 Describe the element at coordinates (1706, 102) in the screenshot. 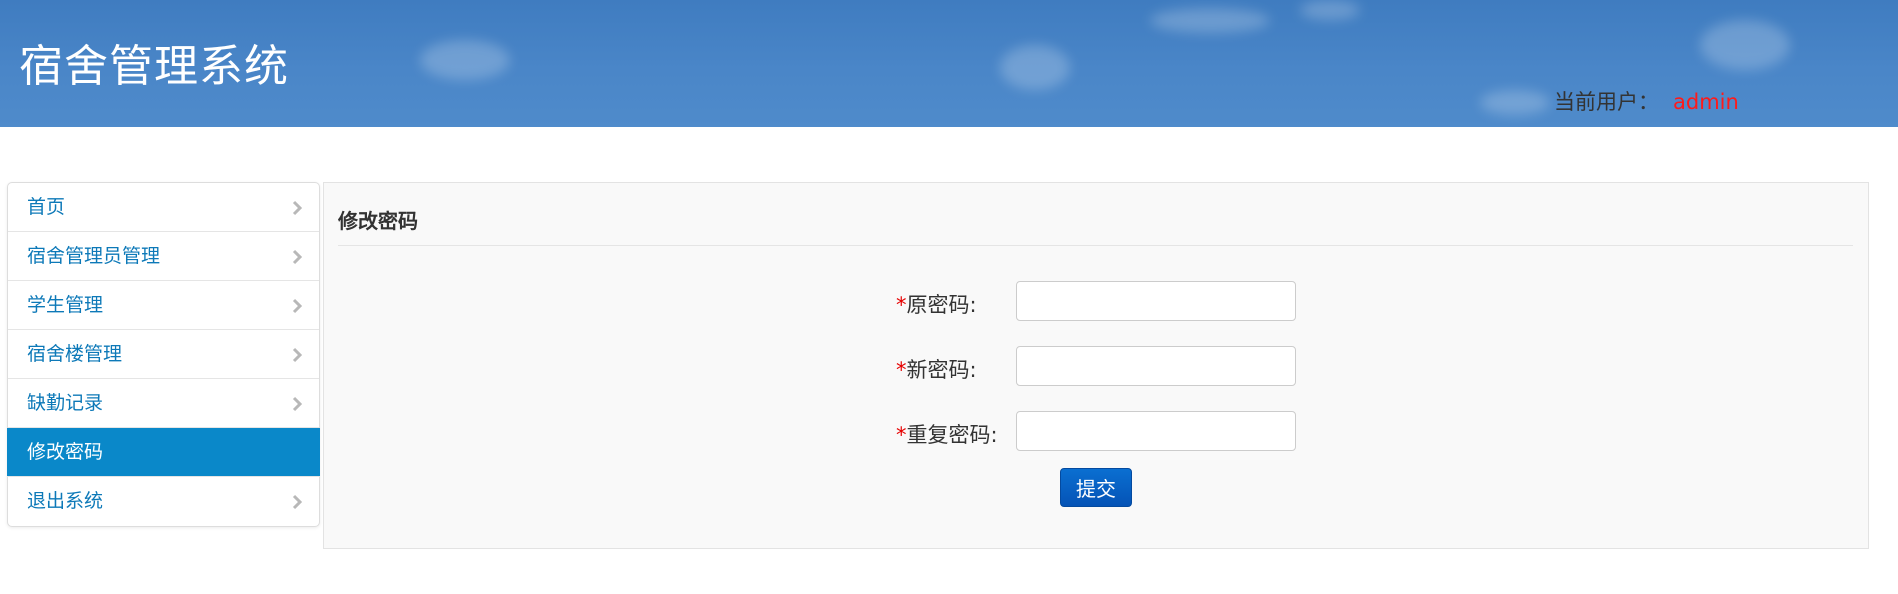

I see `current-user-name: admin` at that location.